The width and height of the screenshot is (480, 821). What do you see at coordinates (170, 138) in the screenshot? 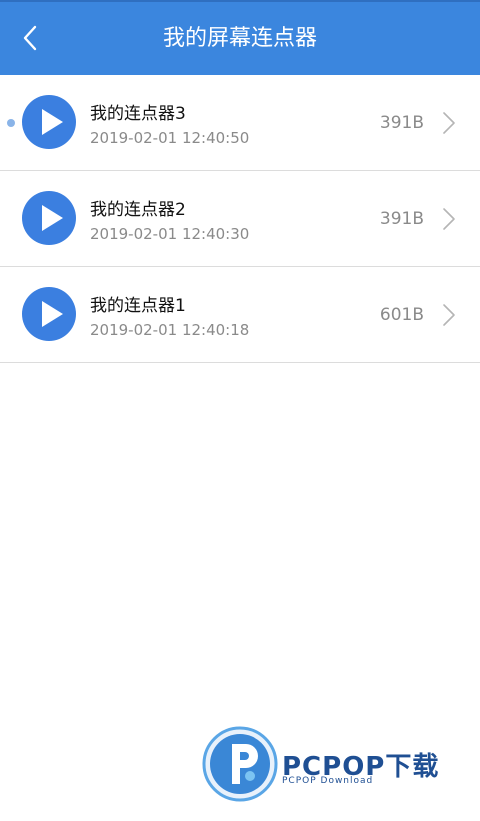
I see `item-timestamp: 2019-02-01 12:40:50` at bounding box center [170, 138].